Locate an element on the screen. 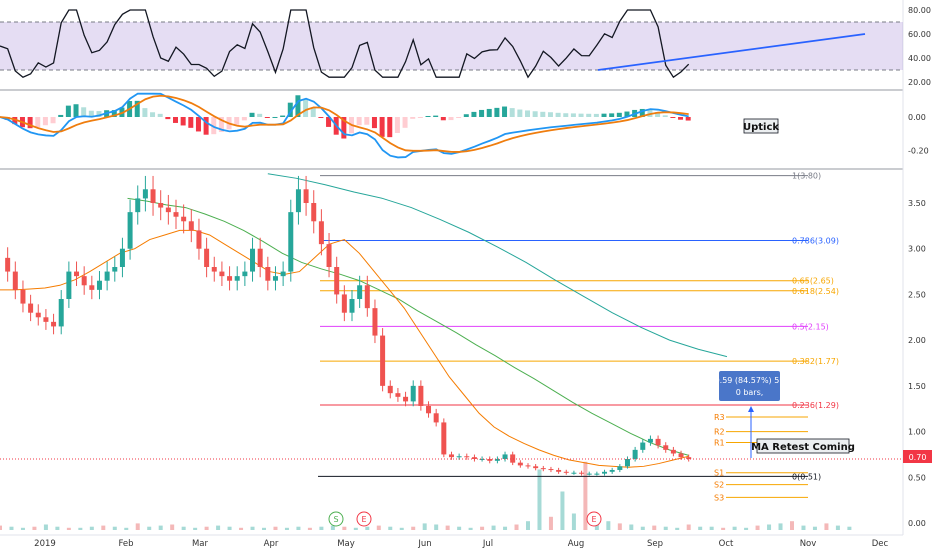  macd-pane: 0.00 -0.20 Uptick is located at coordinates (464, 125).